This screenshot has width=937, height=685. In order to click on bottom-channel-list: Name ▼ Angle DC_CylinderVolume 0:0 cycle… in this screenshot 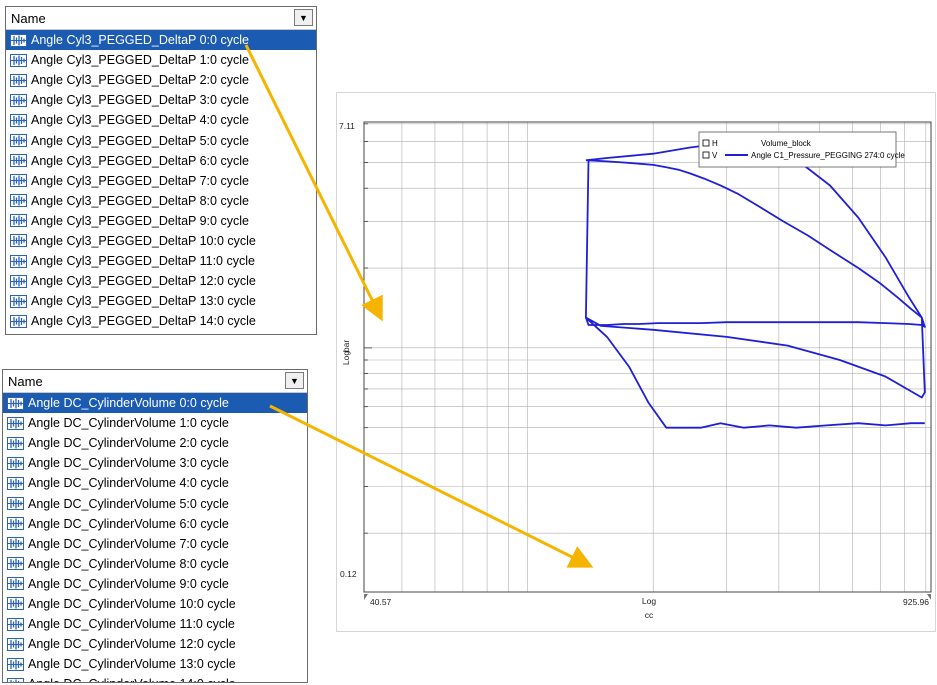, I will do `click(155, 526)`.